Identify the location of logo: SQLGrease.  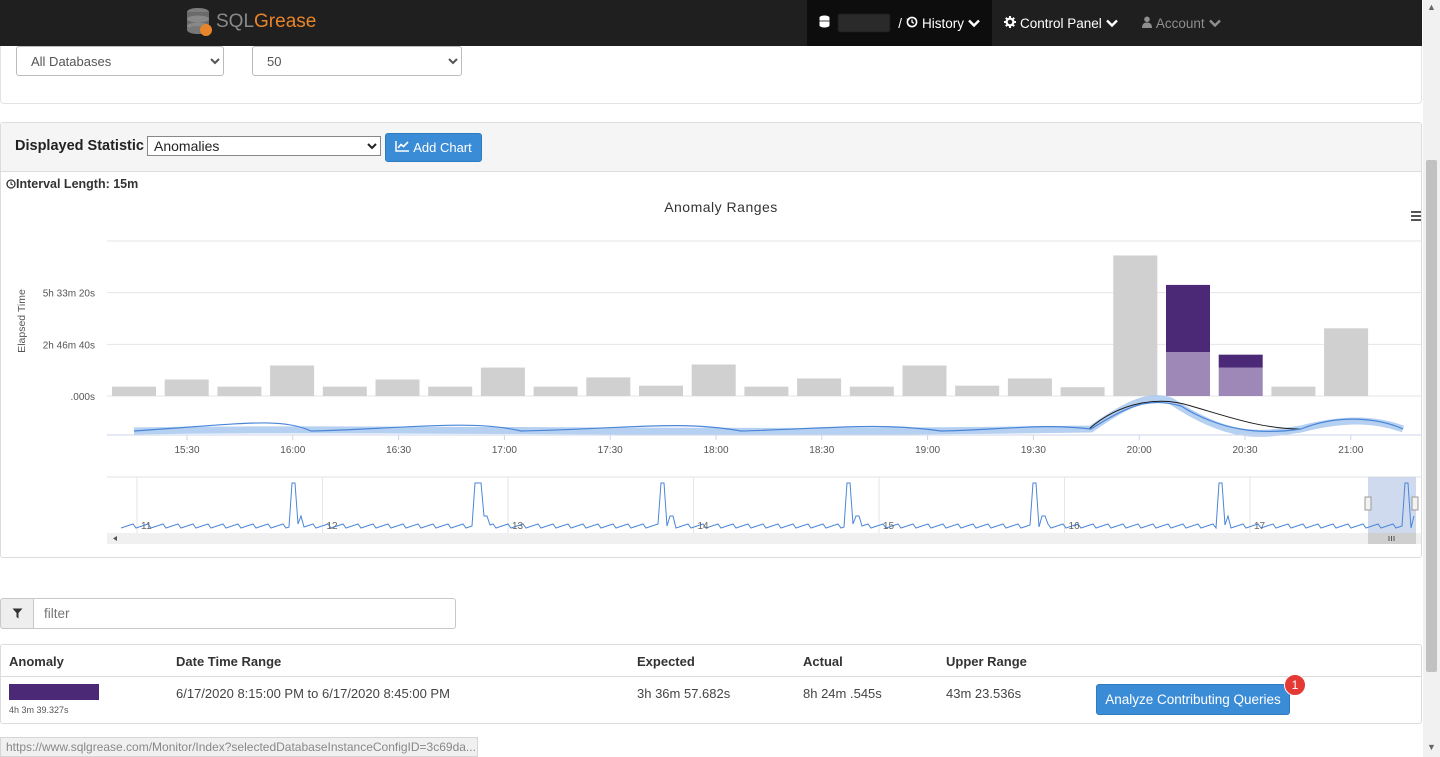
(251, 22).